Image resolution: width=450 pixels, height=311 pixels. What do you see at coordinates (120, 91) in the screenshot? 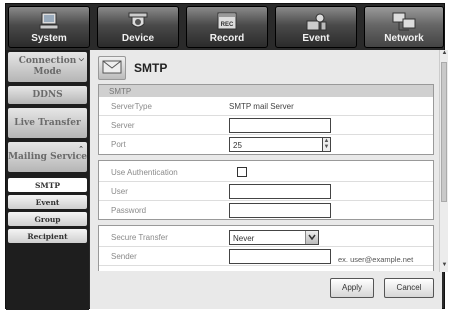
I see `section-header-label: SMTP` at bounding box center [120, 91].